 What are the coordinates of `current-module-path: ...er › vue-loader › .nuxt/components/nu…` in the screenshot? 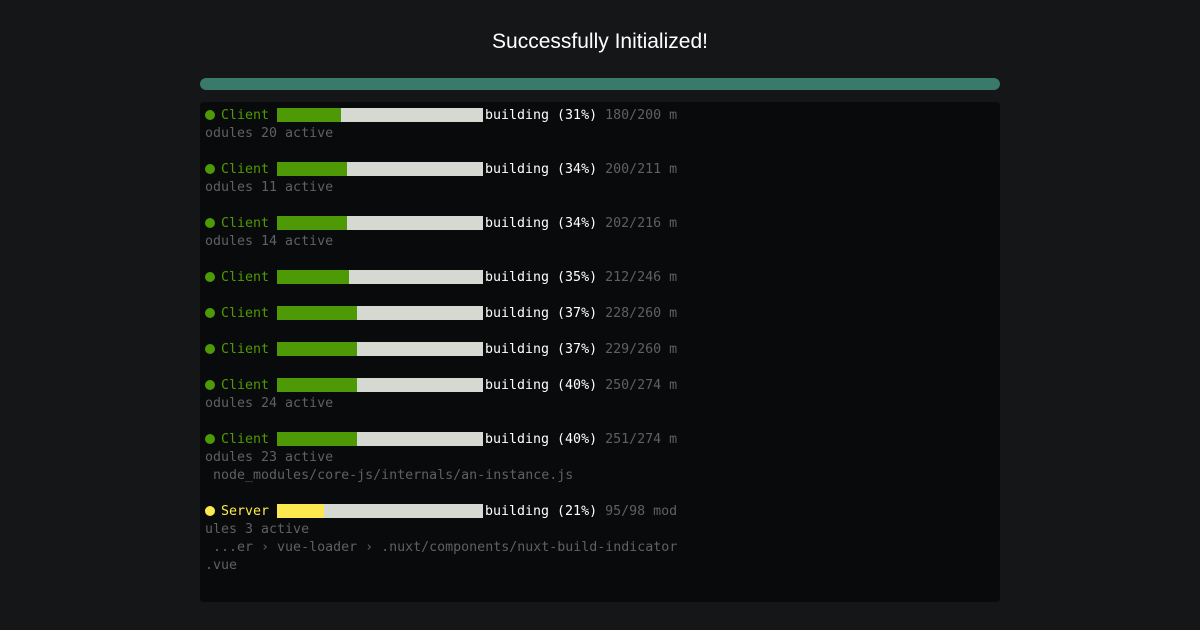 It's located at (441, 547).